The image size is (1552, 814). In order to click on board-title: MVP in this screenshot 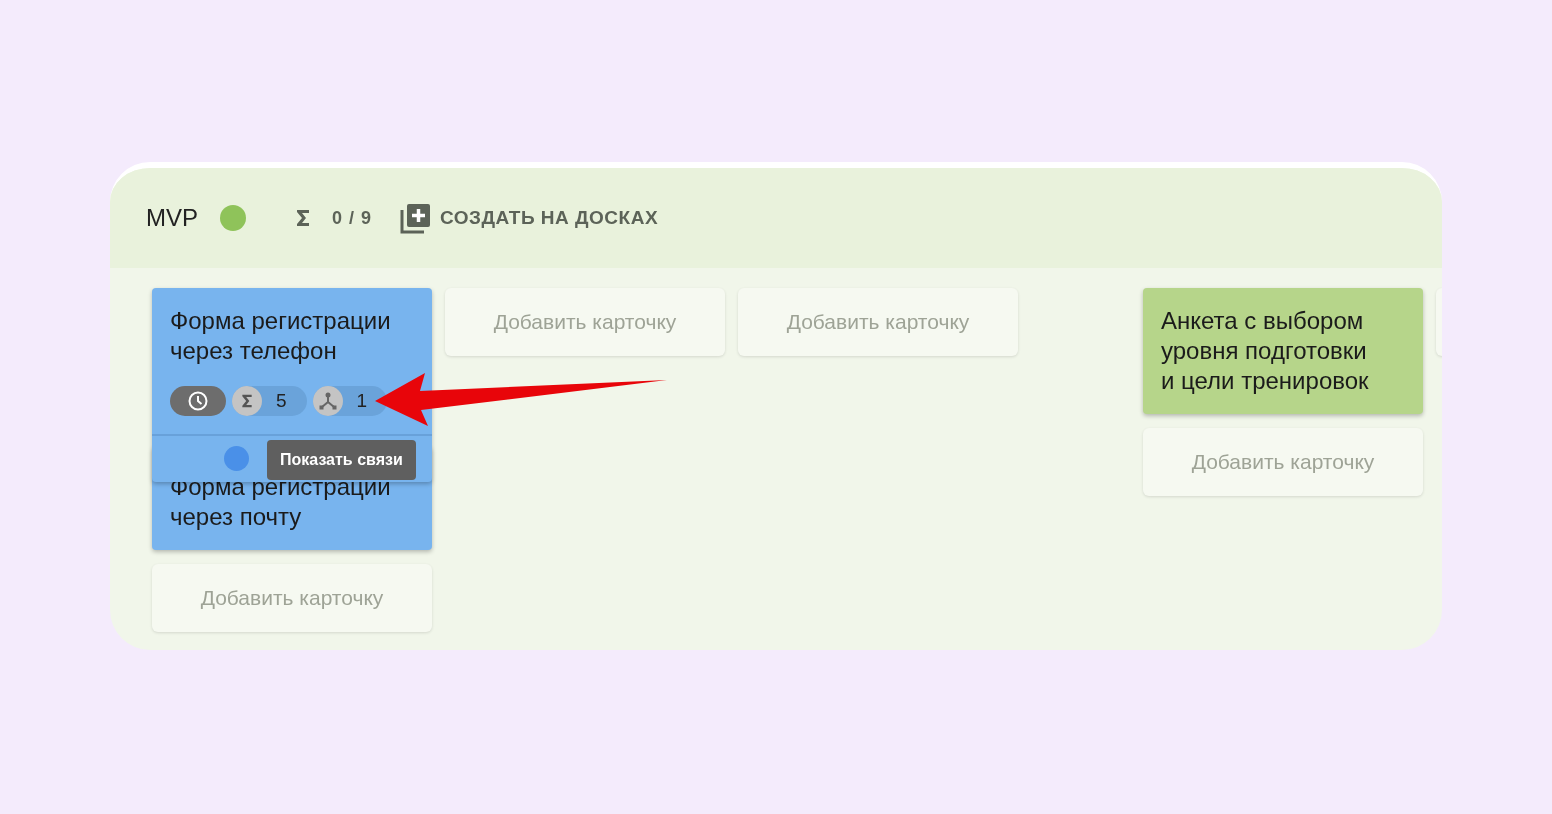, I will do `click(172, 218)`.